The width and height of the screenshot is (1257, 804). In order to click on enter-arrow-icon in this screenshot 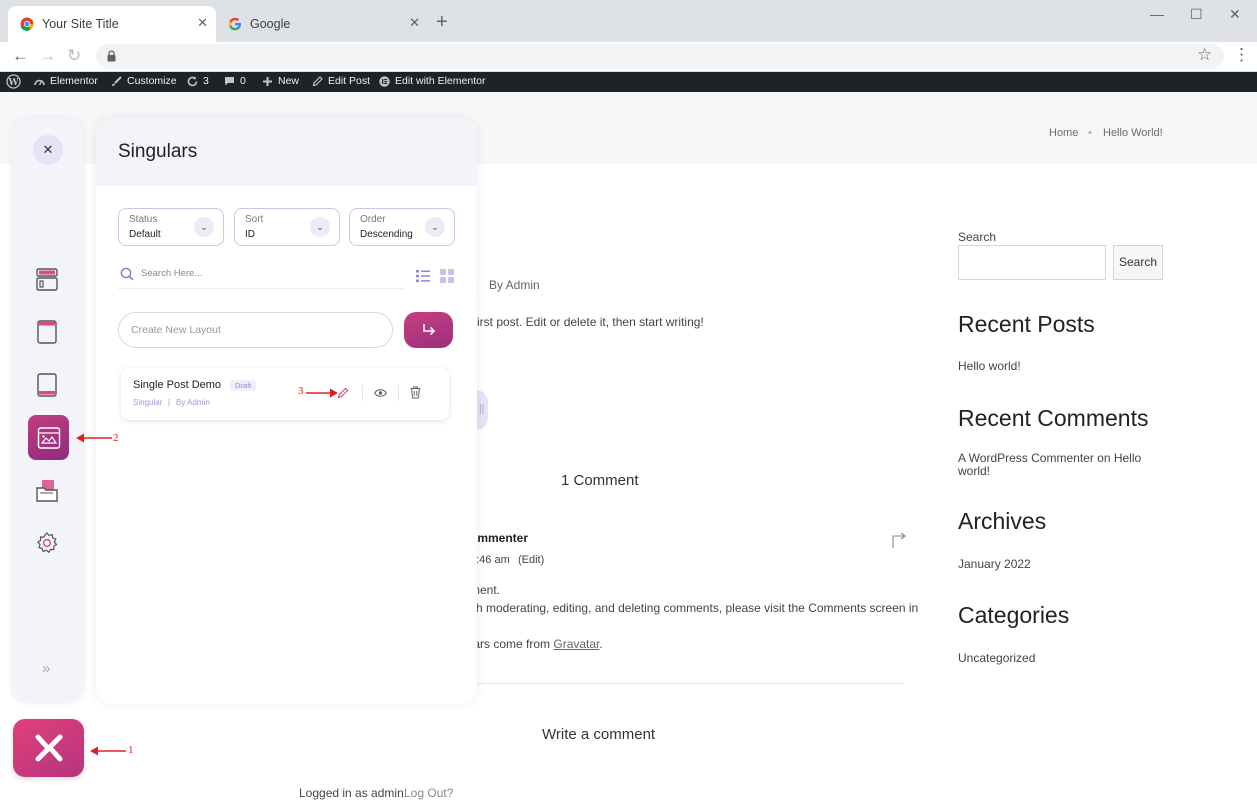, I will do `click(428, 330)`.